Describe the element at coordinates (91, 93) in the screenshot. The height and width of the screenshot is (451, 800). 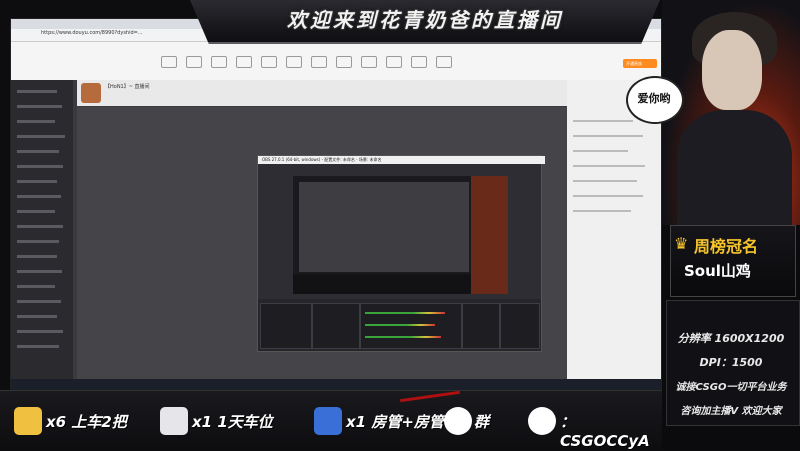
I see `streamer-avatar` at that location.